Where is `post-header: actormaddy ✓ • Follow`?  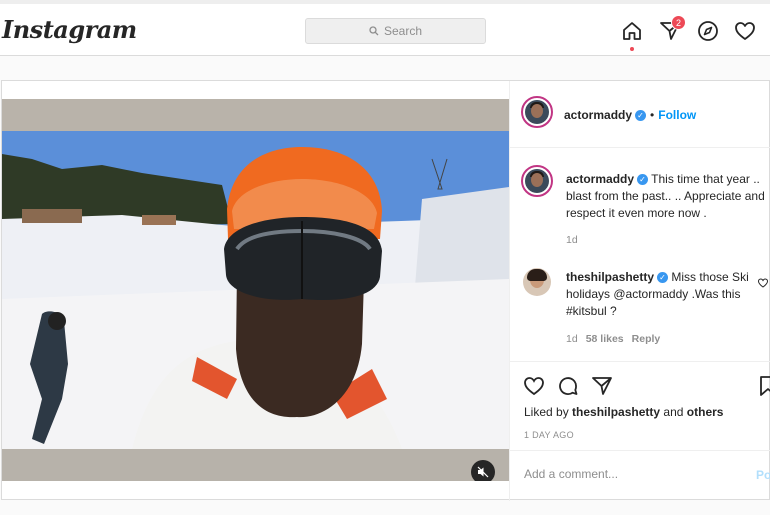
post-header: actormaddy ✓ • Follow is located at coordinates (640, 114).